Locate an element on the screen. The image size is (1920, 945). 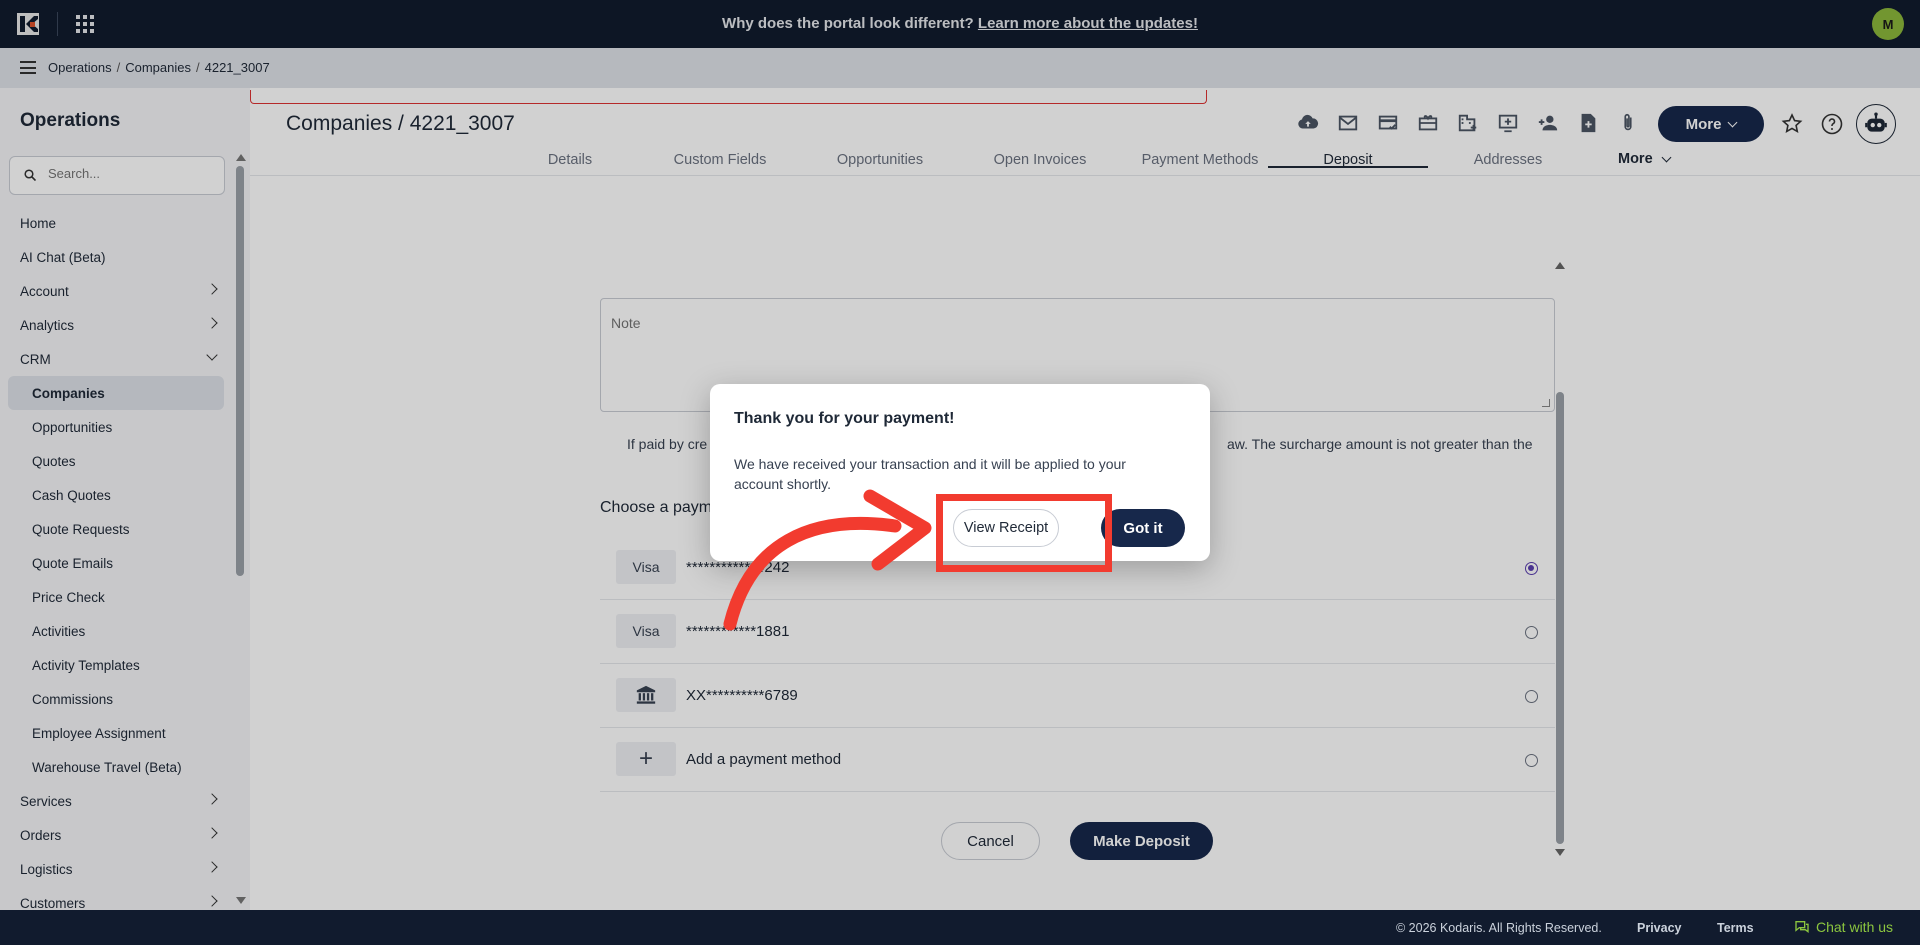
chat-icon is located at coordinates (1802, 927).